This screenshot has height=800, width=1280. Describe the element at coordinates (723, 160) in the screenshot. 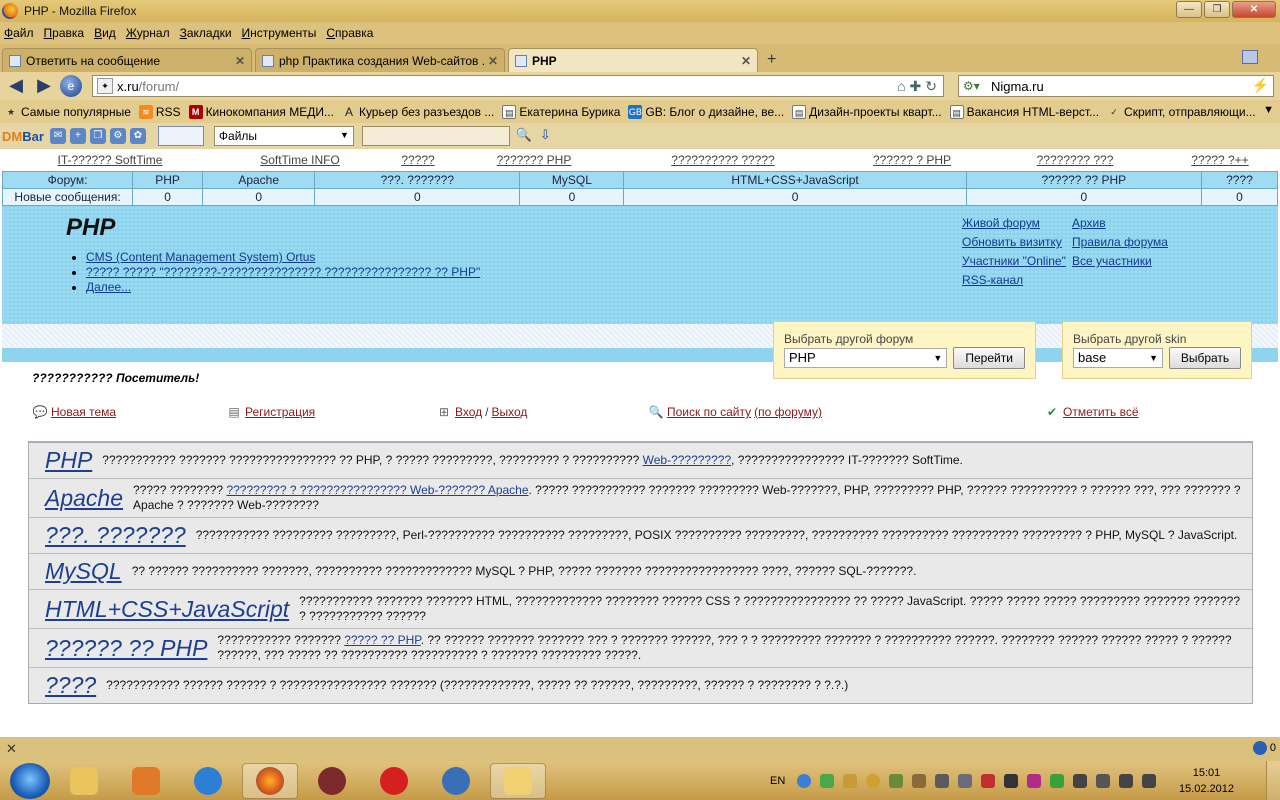

I see `nav-link: ?????????? ?????` at that location.